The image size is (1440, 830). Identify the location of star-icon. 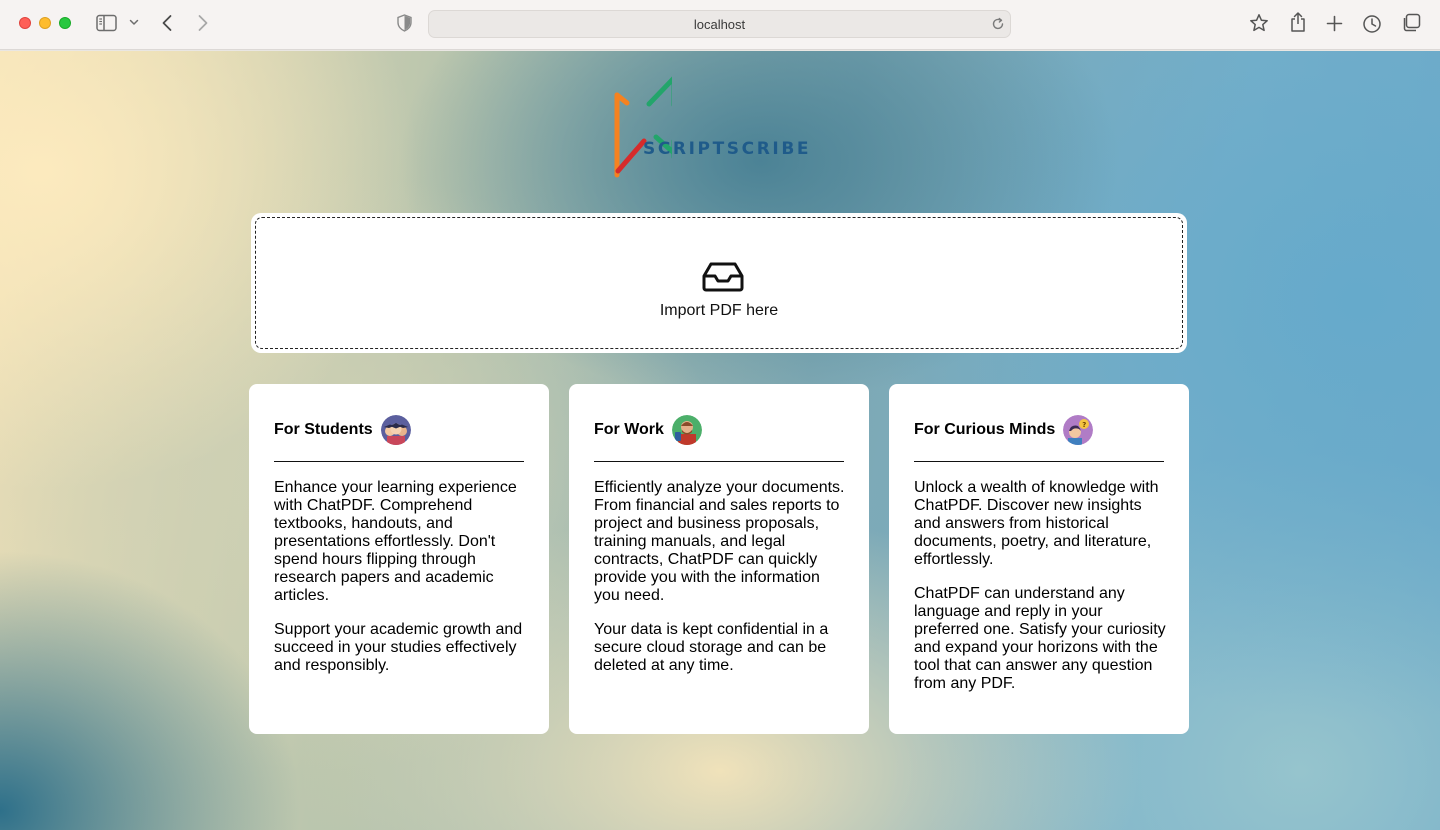
(1259, 23).